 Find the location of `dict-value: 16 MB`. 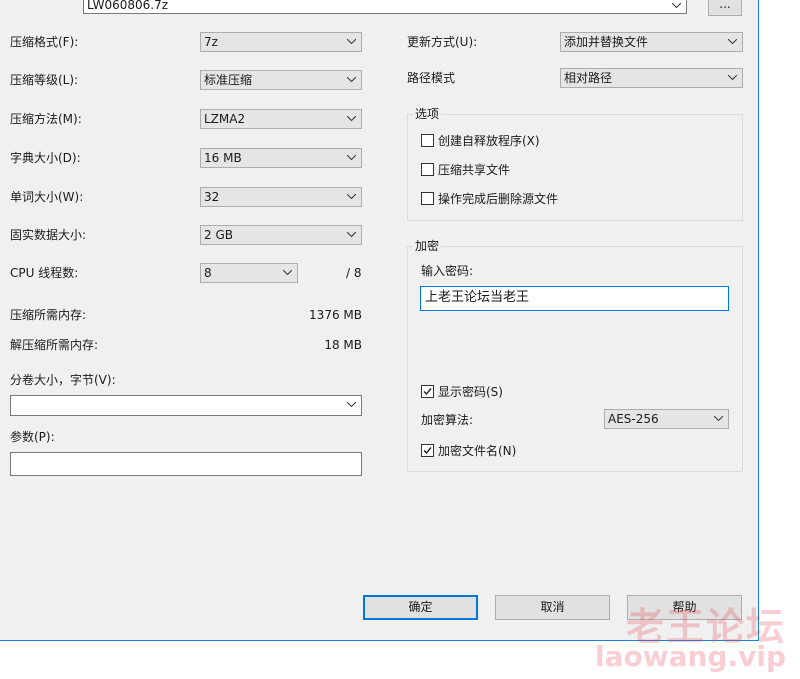

dict-value: 16 MB is located at coordinates (223, 158).